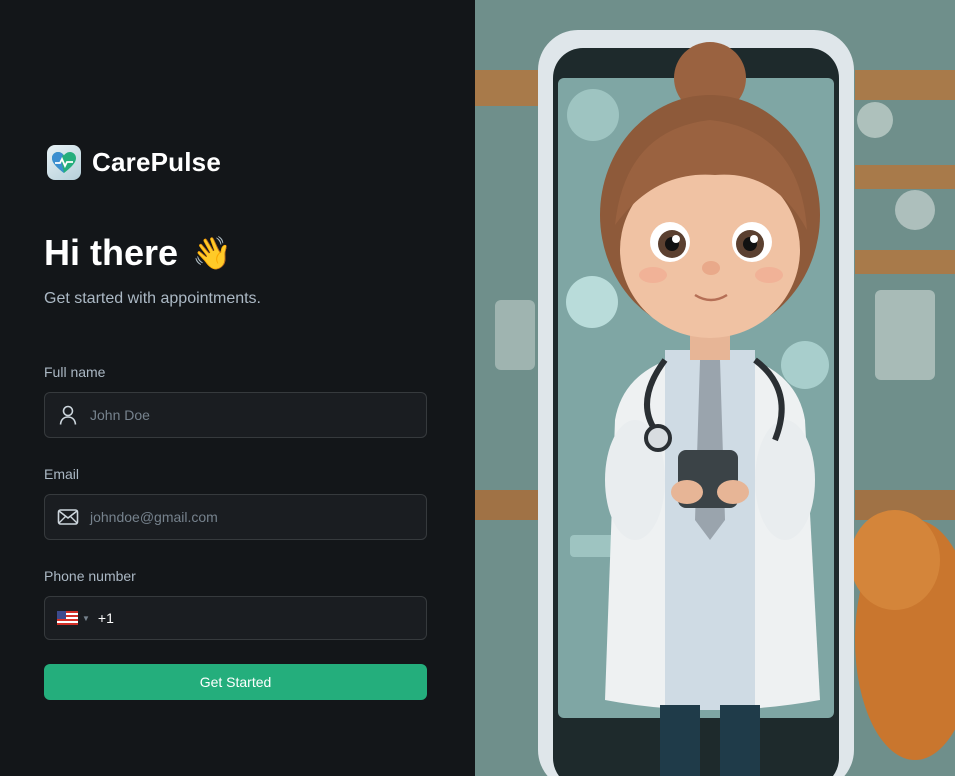 This screenshot has width=955, height=776. I want to click on mail-icon, so click(68, 517).